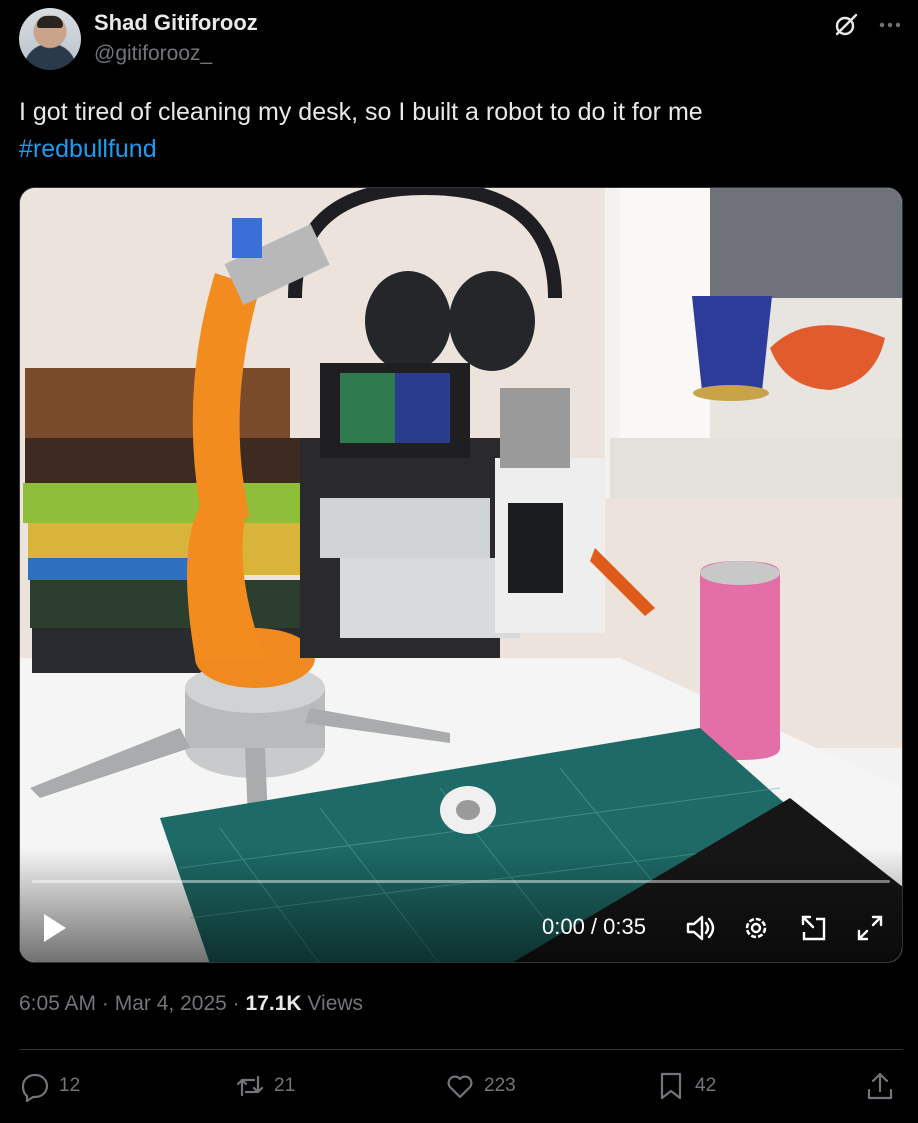  Describe the element at coordinates (461, 40) in the screenshot. I see `tweet-header: Shad Gitiforooz @gitiforooz_` at that location.